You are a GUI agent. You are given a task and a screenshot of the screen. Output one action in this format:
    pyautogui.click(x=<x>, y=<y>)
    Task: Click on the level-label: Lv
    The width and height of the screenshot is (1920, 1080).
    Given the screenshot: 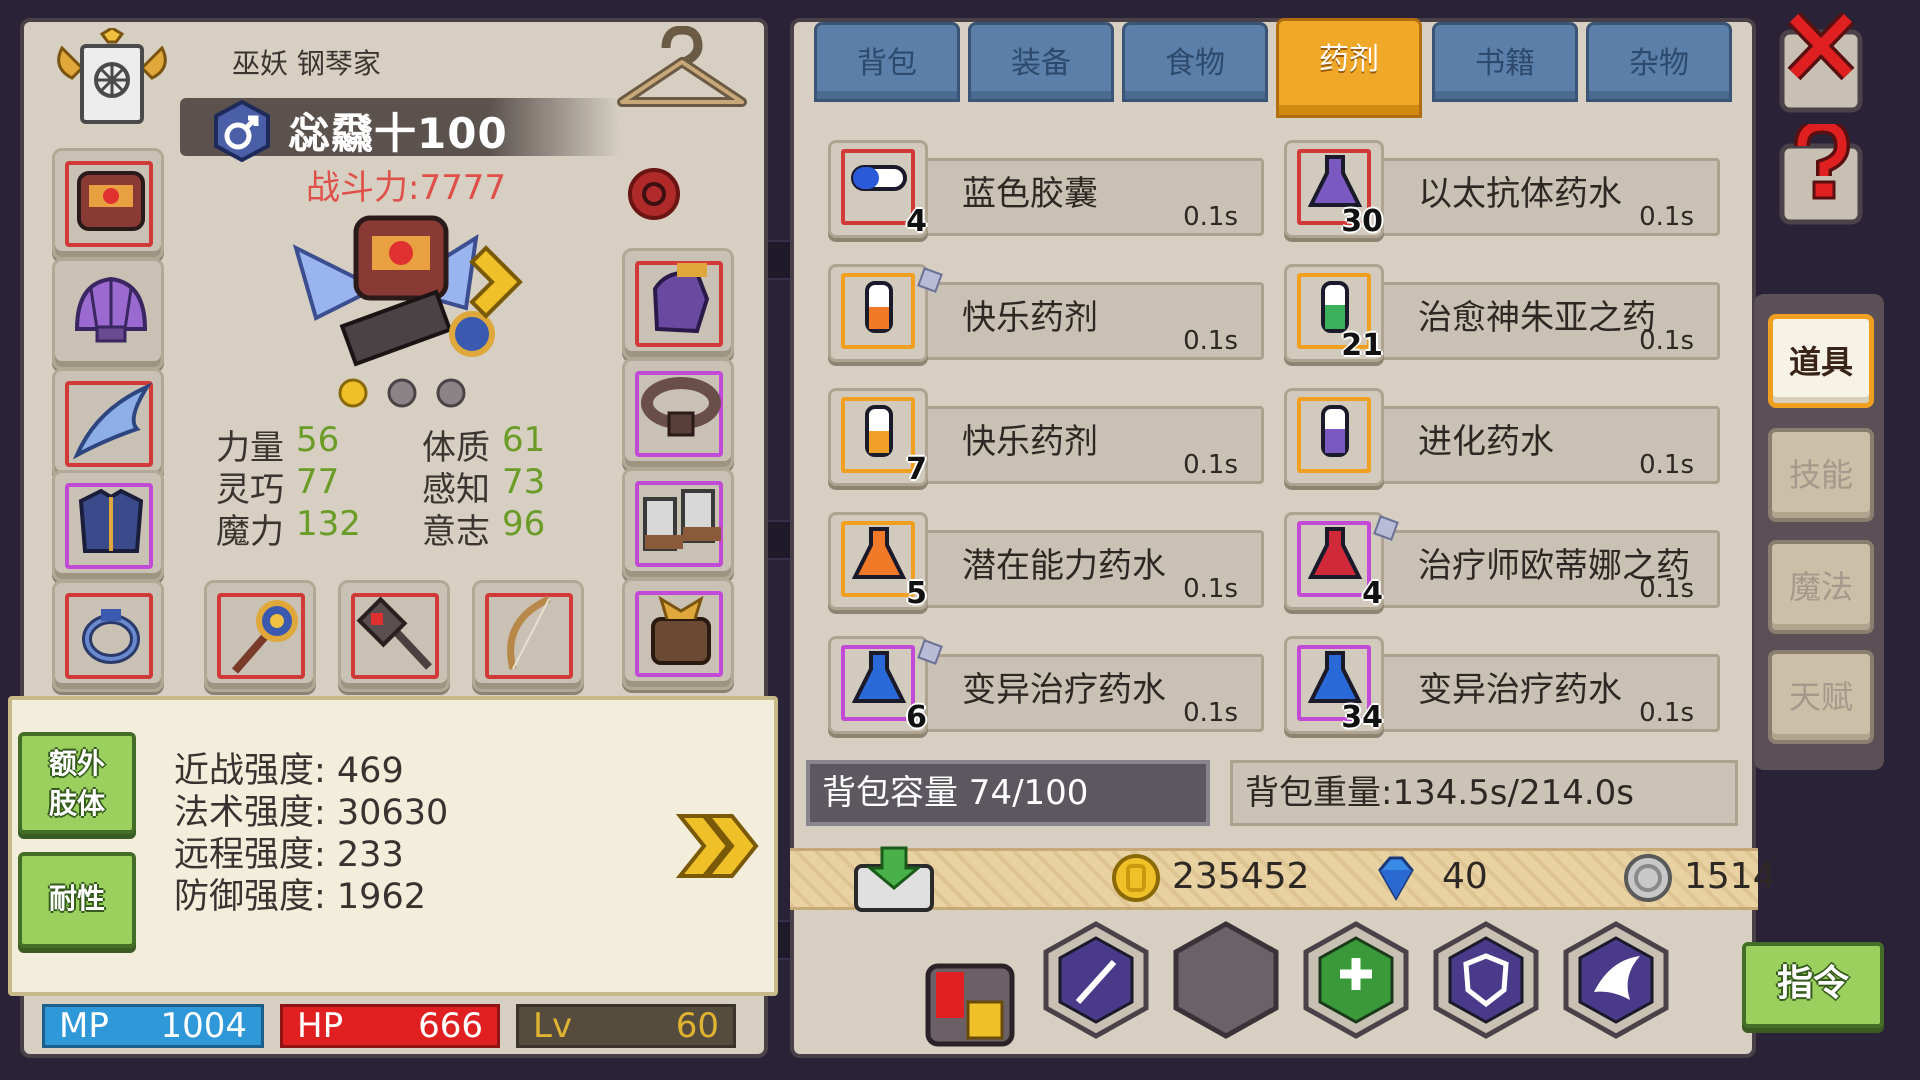 What is the action you would take?
    pyautogui.click(x=553, y=1026)
    